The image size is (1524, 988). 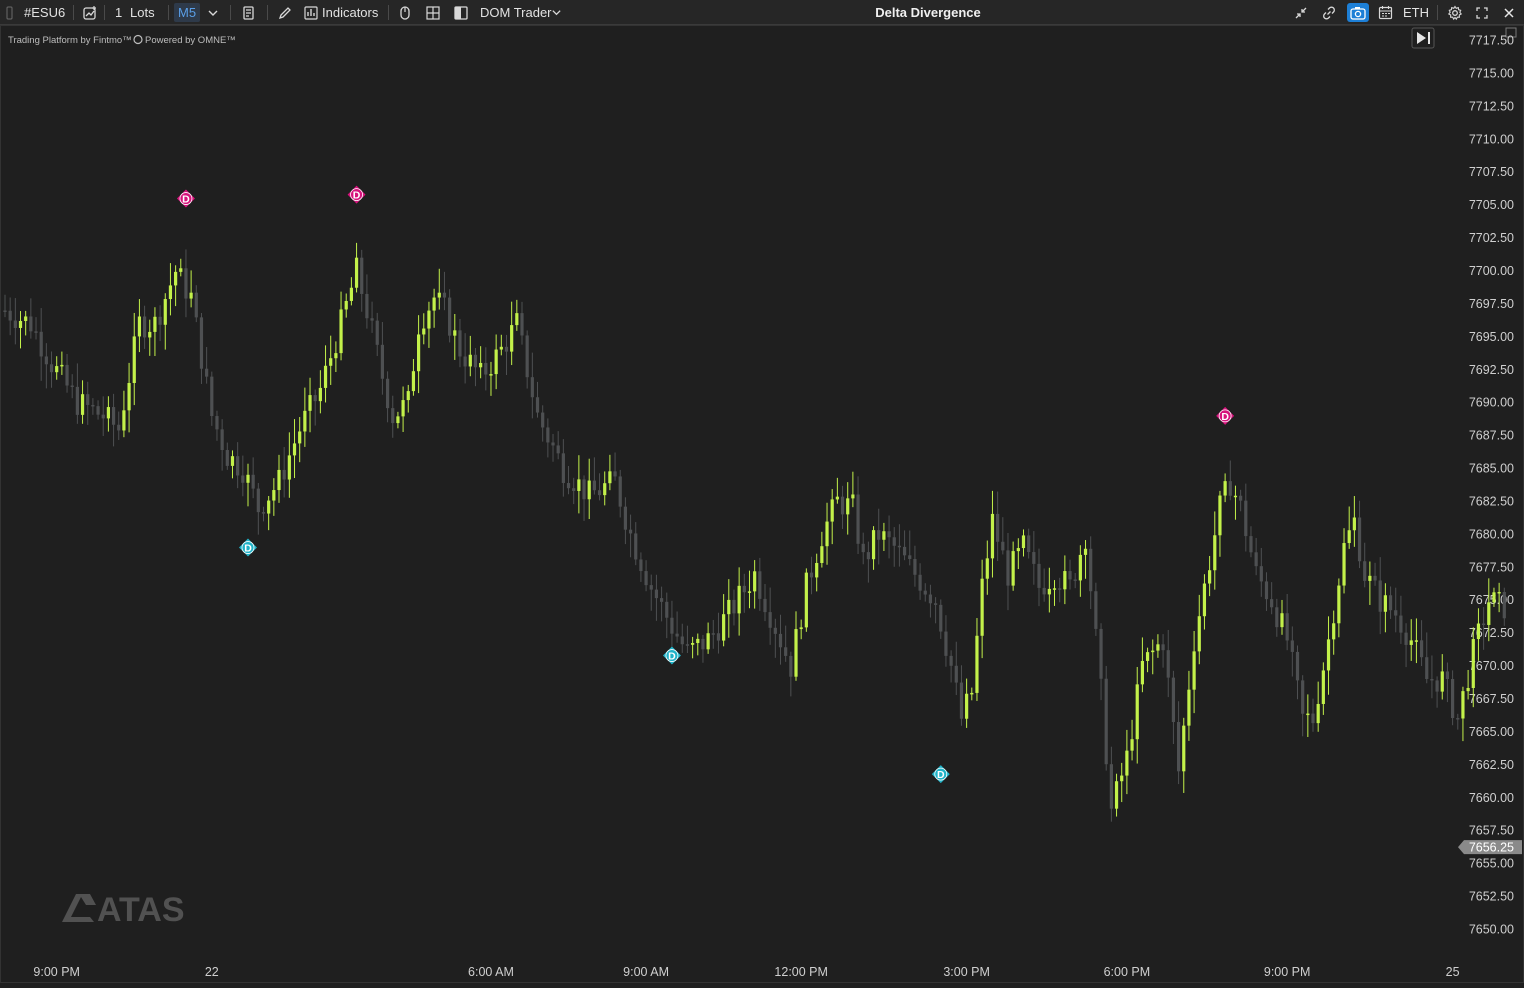 What do you see at coordinates (350, 12) in the screenshot?
I see `indicators-button: Indicators` at bounding box center [350, 12].